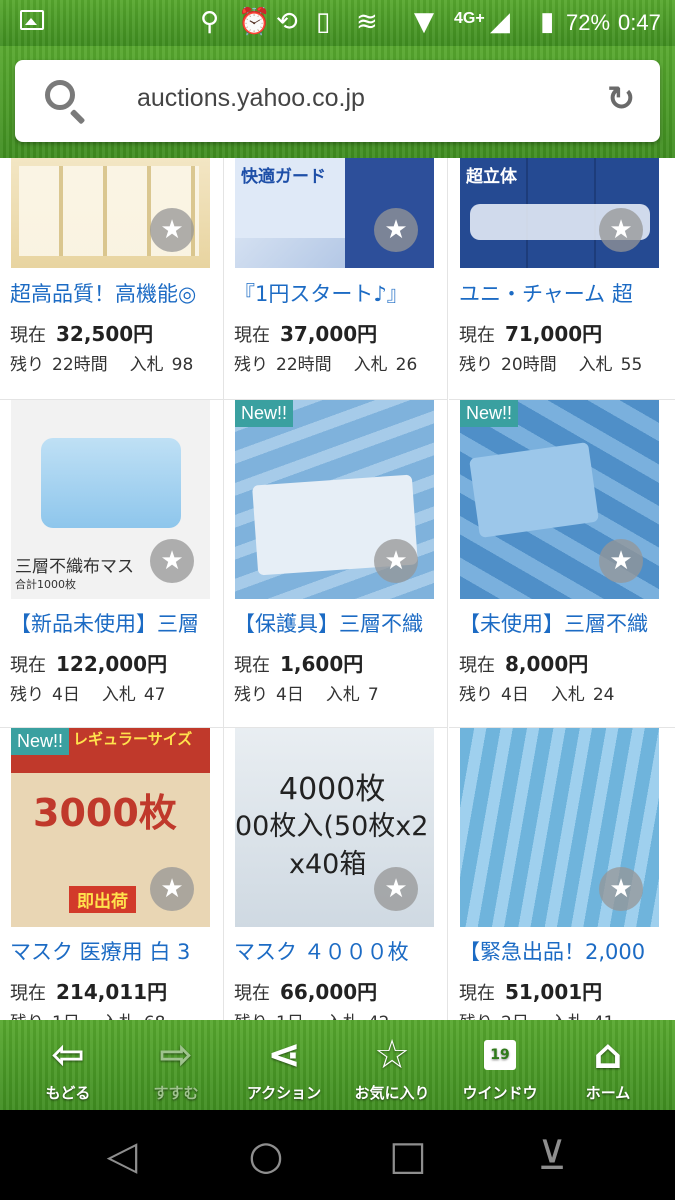 This screenshot has width=675, height=1200. What do you see at coordinates (491, 177) in the screenshot?
I see `thumb-text: 超立体` at bounding box center [491, 177].